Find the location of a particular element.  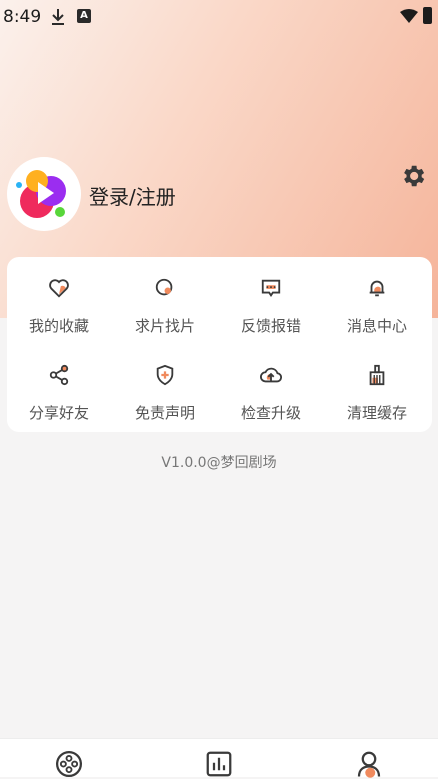

menu-item-share: 分享好友 is located at coordinates (59, 398).